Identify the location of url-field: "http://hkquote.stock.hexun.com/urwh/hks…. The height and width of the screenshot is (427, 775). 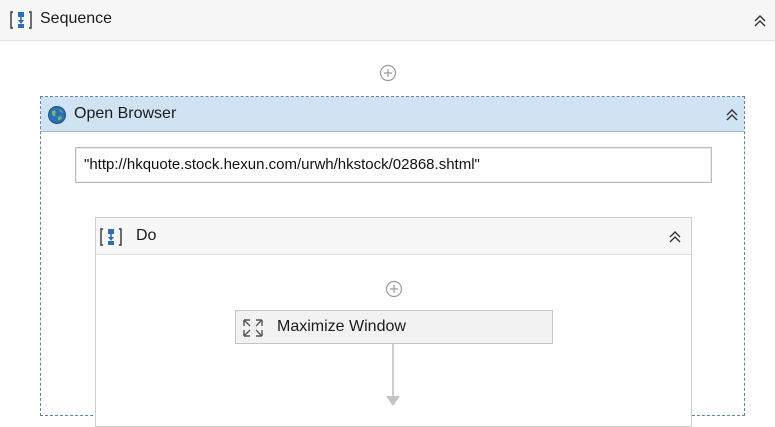
(393, 165).